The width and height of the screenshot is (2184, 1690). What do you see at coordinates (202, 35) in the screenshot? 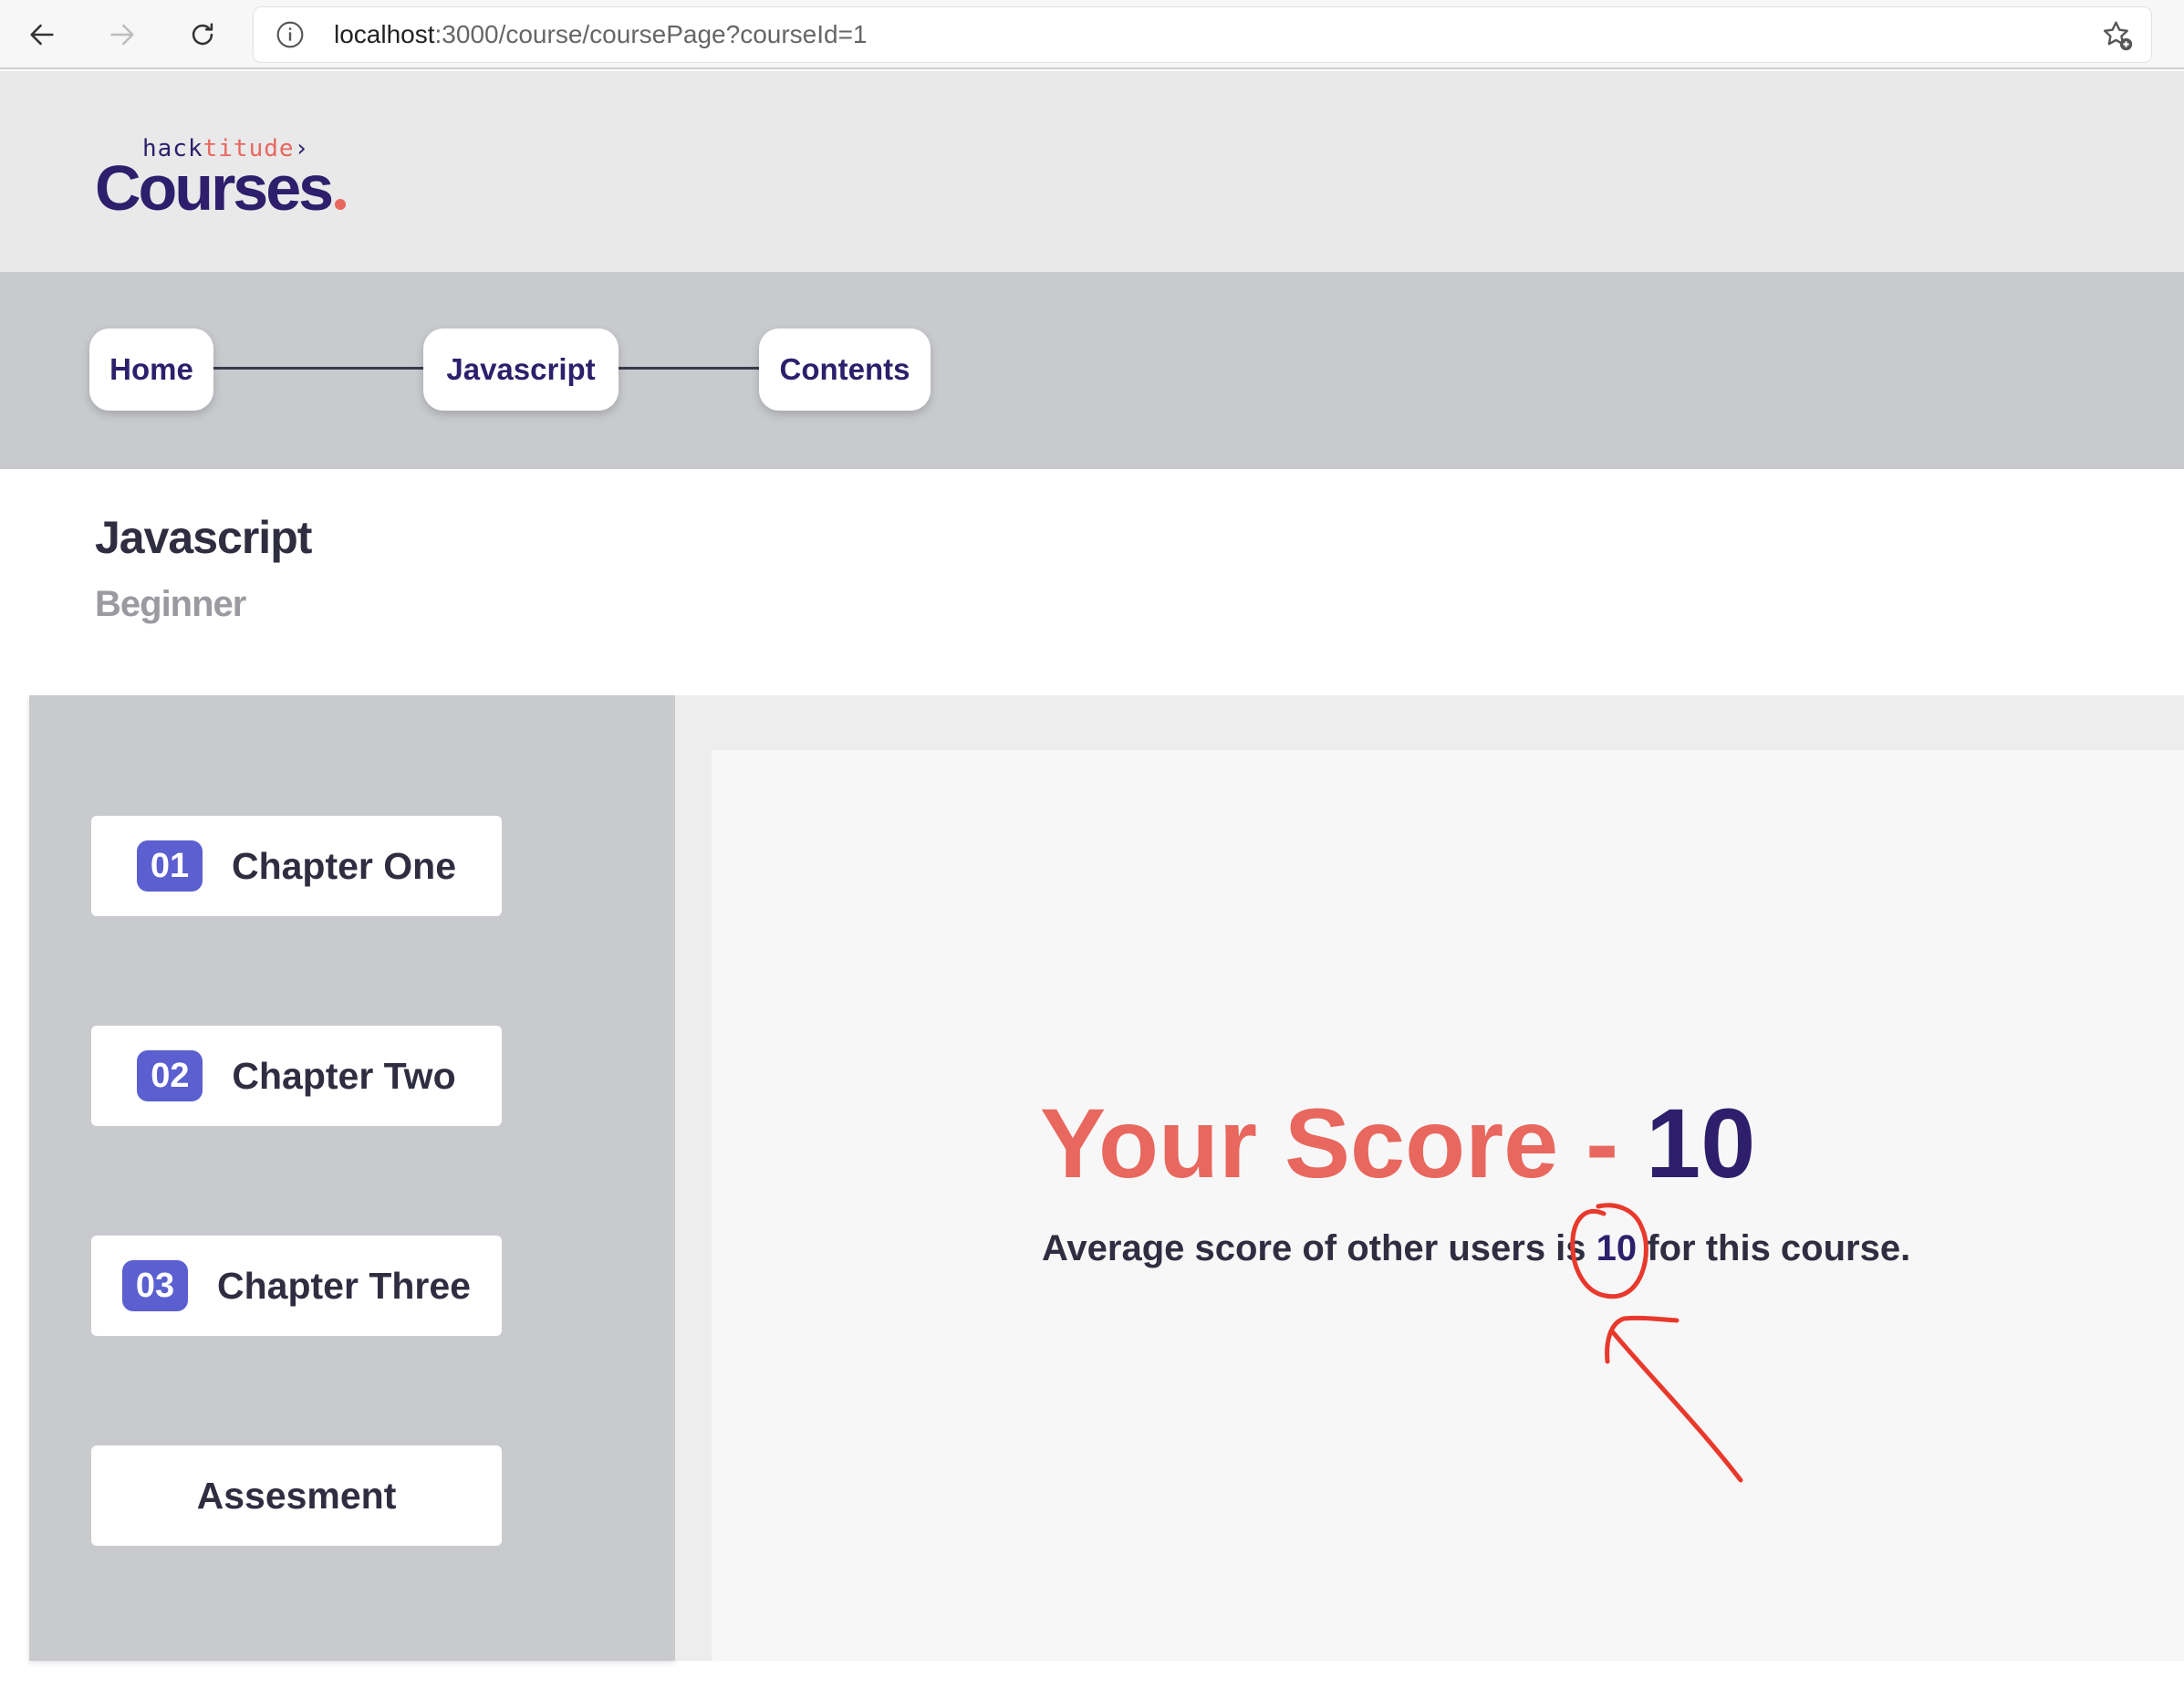
I see `reload-icon` at bounding box center [202, 35].